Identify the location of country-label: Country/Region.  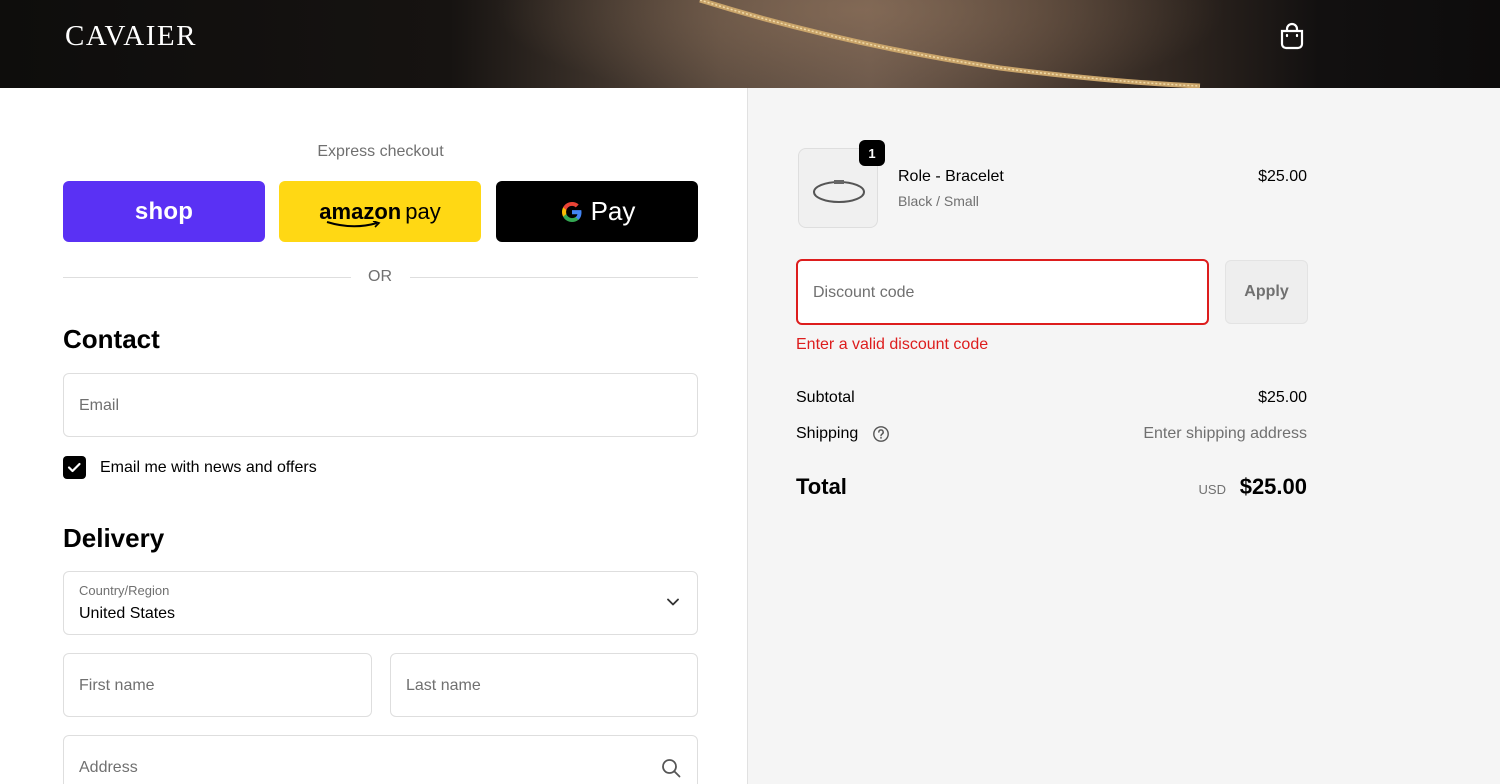
(124, 590).